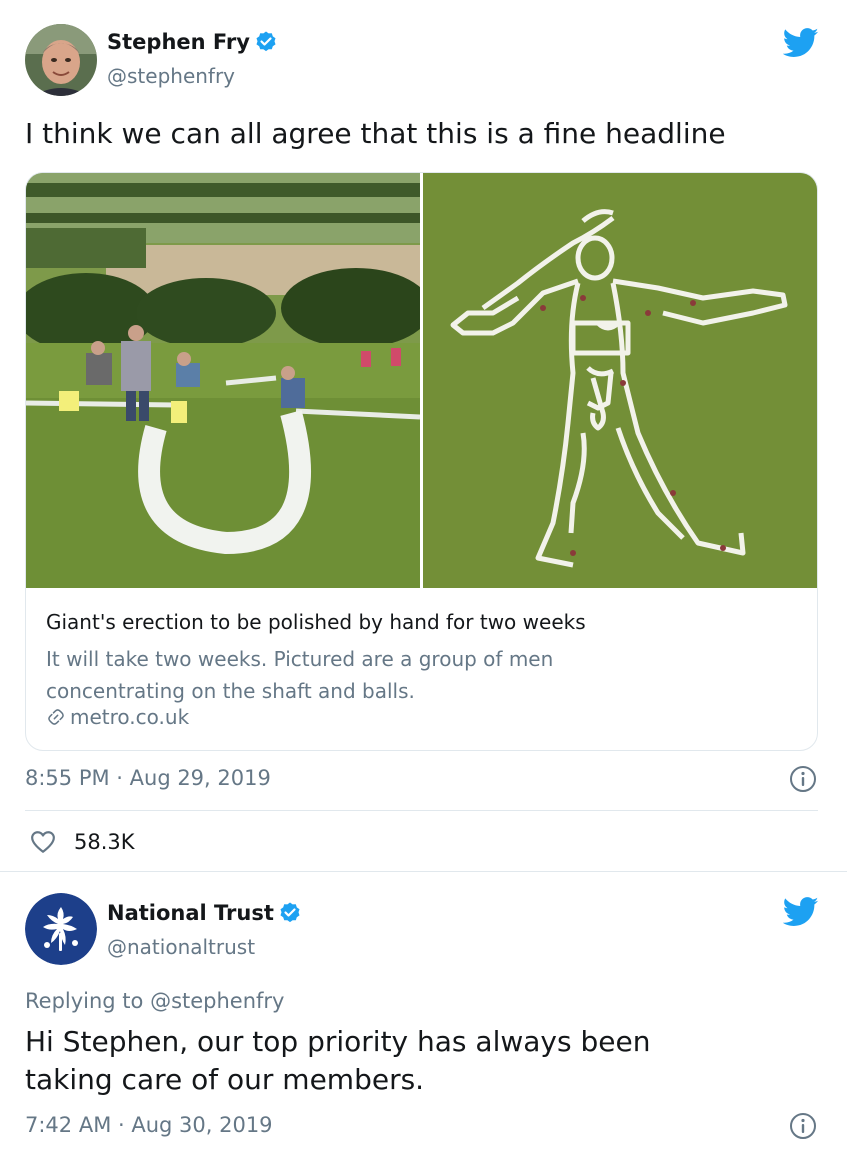  Describe the element at coordinates (61, 929) in the screenshot. I see `avatar-national-trust` at that location.